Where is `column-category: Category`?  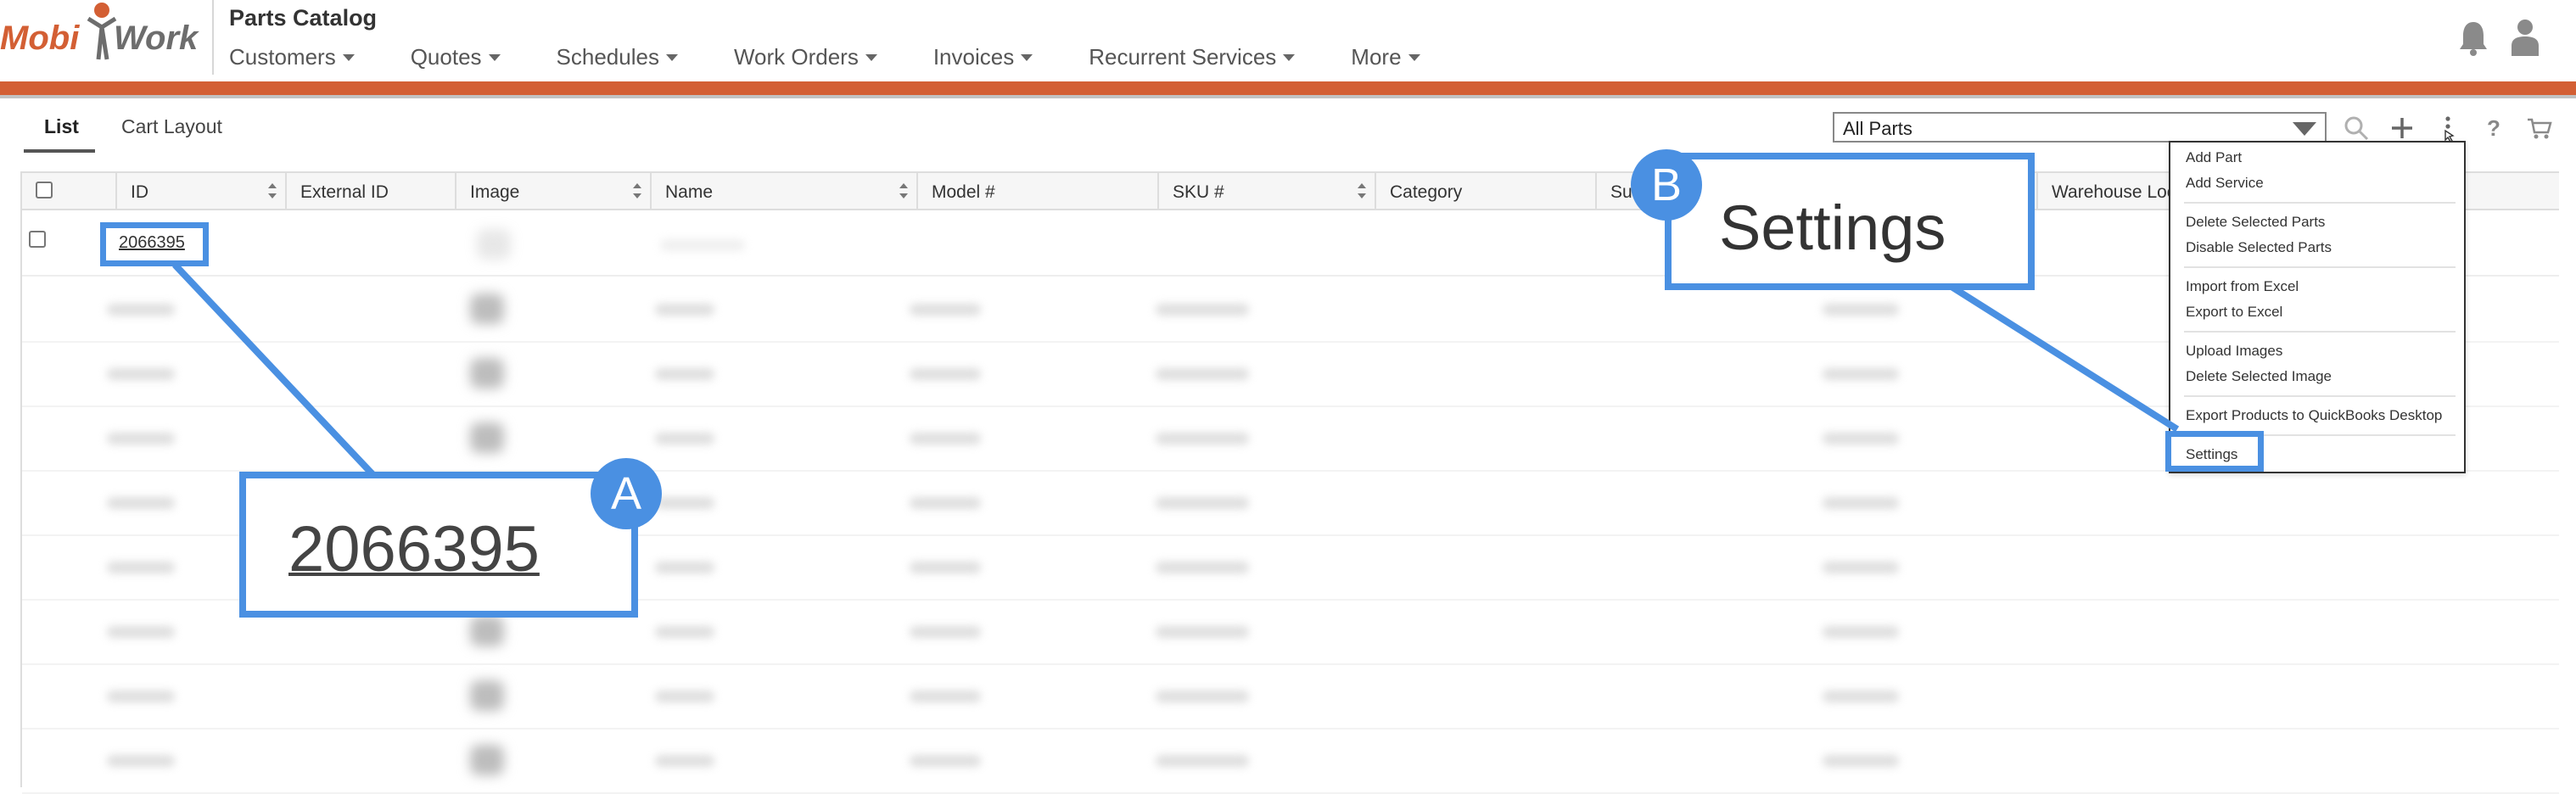 column-category: Category is located at coordinates (1487, 191).